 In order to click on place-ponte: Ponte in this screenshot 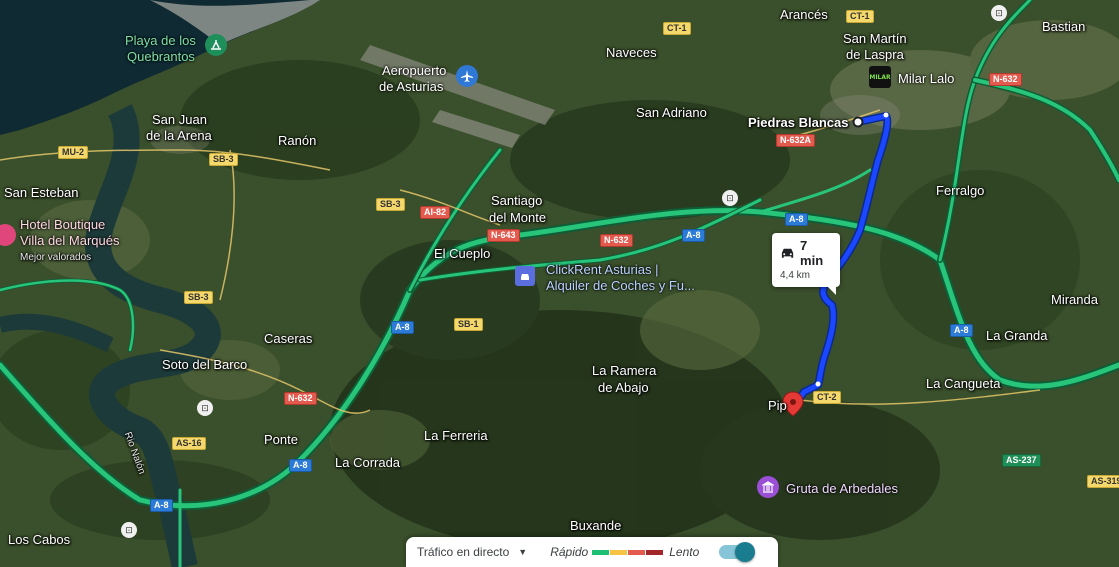, I will do `click(281, 439)`.